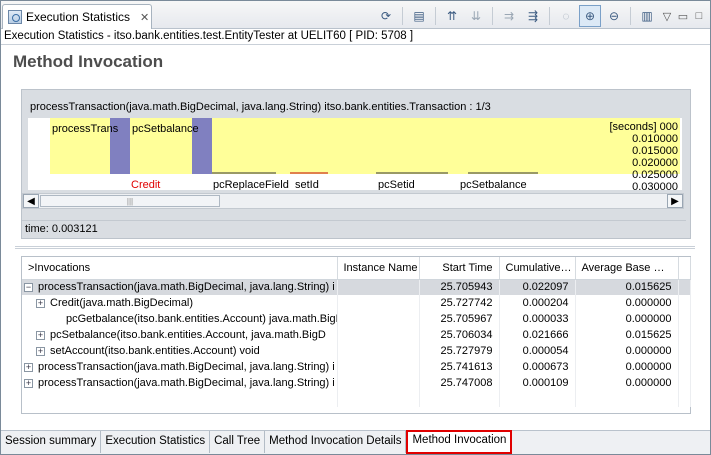 This screenshot has width=711, height=455. I want to click on graph-label-pcsetbalance-bottom: pcSetbalance, so click(493, 184).